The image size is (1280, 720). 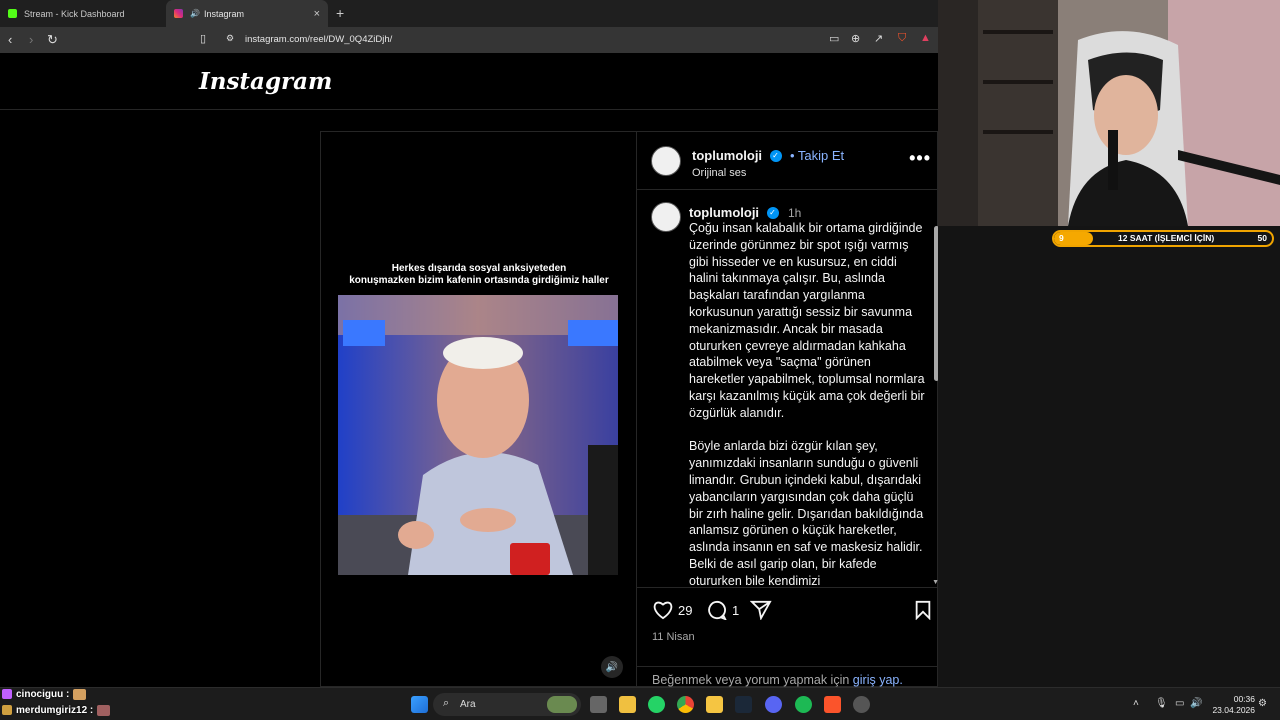 I want to click on search-icon: ⌕, so click(x=446, y=703).